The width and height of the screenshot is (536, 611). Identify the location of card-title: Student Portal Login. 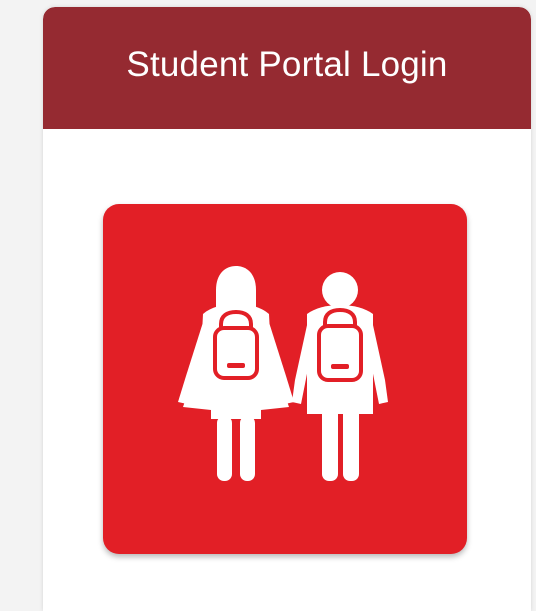
(287, 64).